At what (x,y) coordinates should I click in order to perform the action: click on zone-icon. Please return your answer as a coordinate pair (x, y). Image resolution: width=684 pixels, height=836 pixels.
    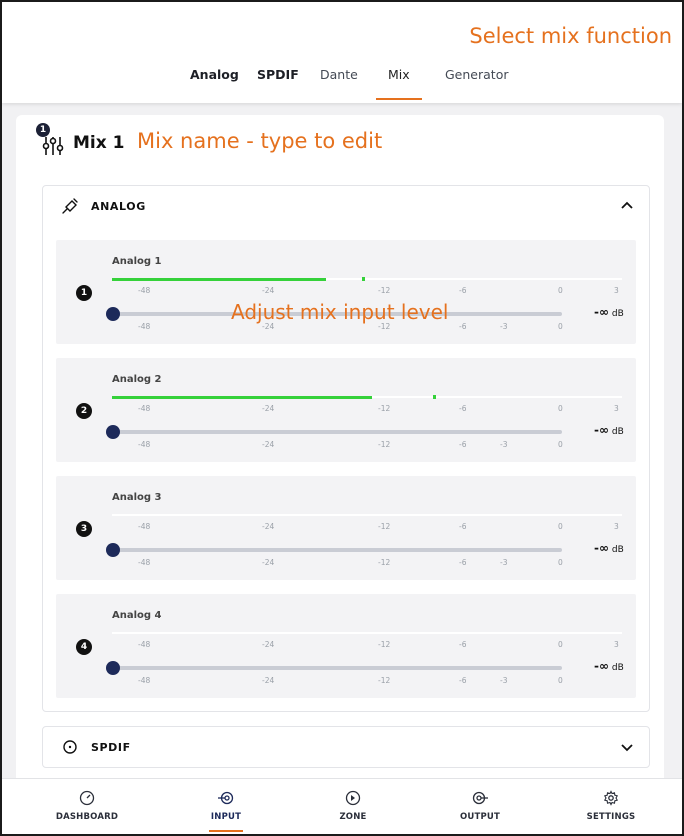
    Looking at the image, I should click on (353, 798).